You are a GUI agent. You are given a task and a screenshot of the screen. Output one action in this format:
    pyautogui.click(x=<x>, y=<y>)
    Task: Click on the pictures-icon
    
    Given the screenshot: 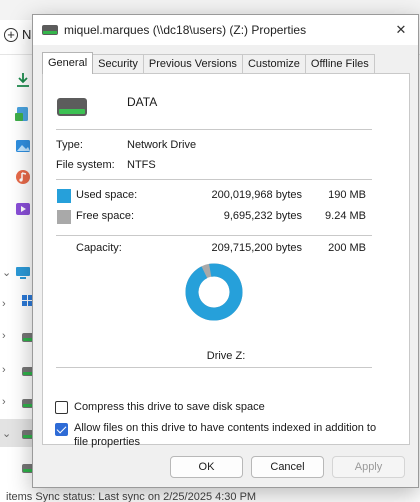 What is the action you would take?
    pyautogui.click(x=23, y=146)
    